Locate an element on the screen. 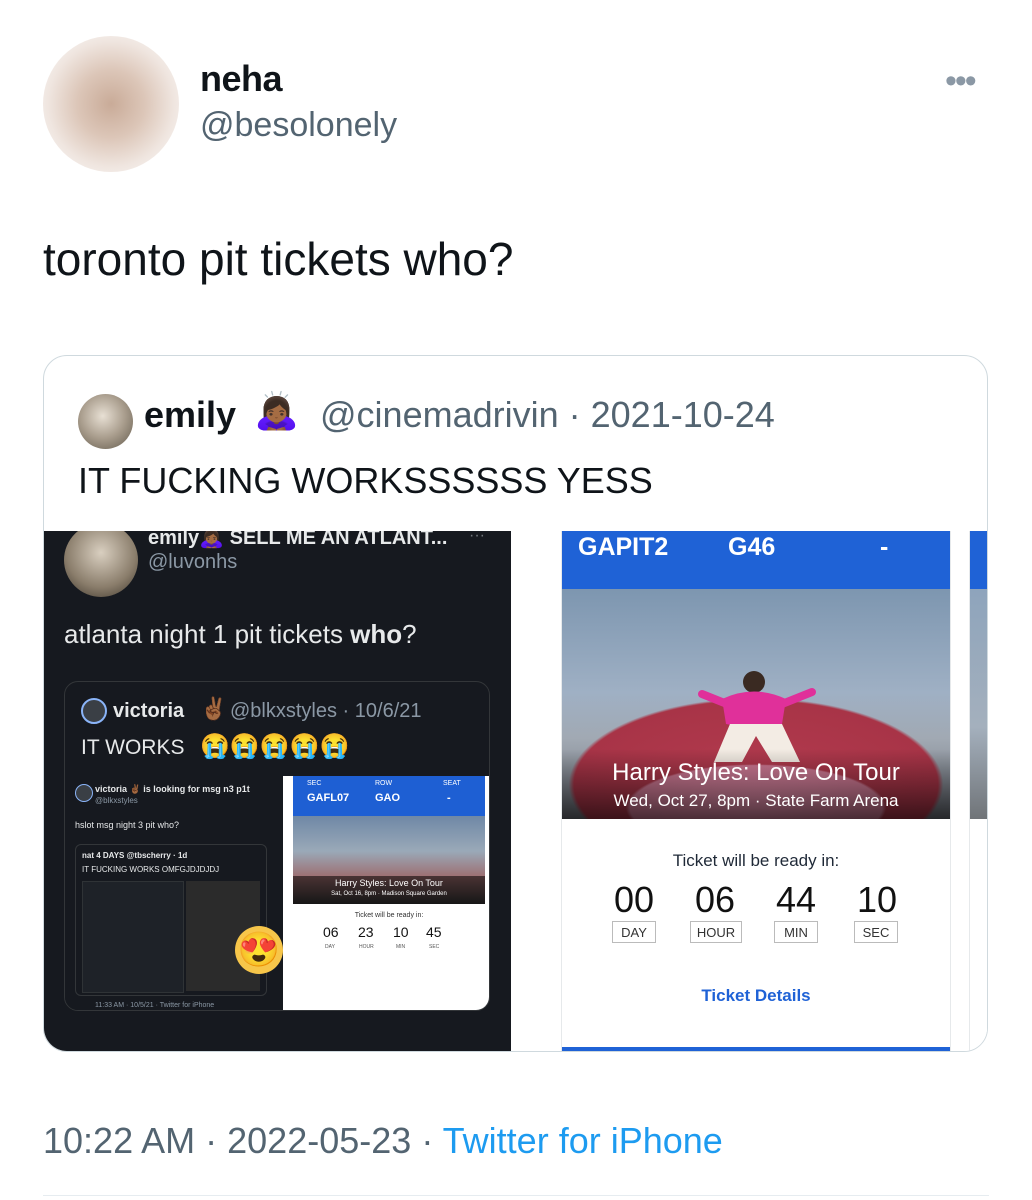  countdown-sec-label: SEC is located at coordinates (876, 932).